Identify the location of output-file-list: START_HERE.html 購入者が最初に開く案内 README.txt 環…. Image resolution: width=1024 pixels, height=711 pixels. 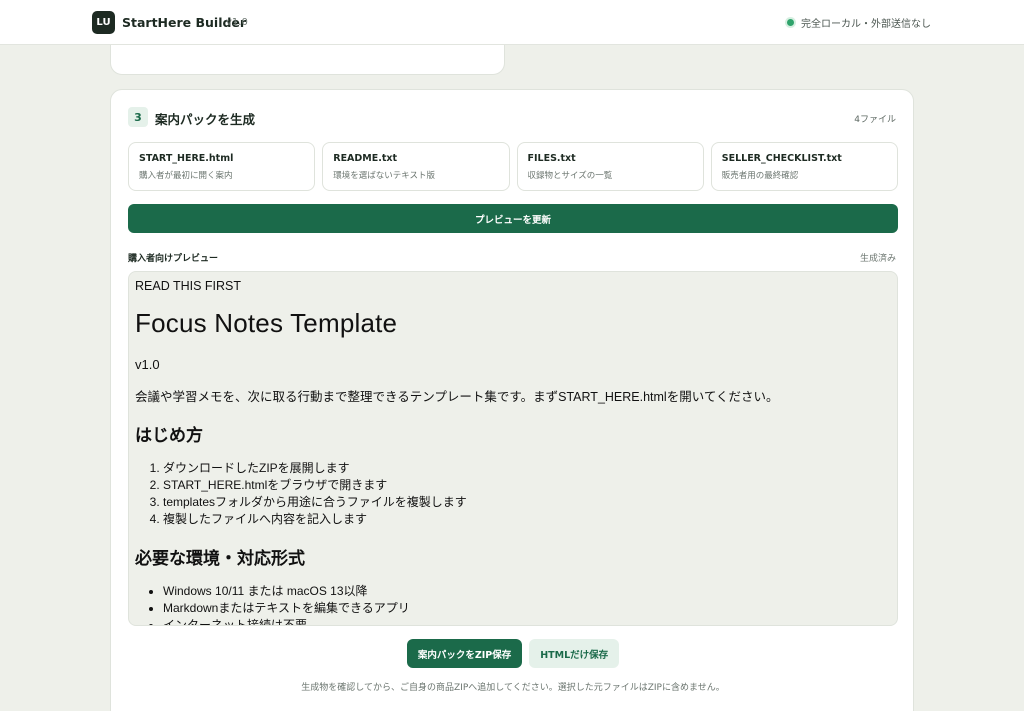
(513, 166).